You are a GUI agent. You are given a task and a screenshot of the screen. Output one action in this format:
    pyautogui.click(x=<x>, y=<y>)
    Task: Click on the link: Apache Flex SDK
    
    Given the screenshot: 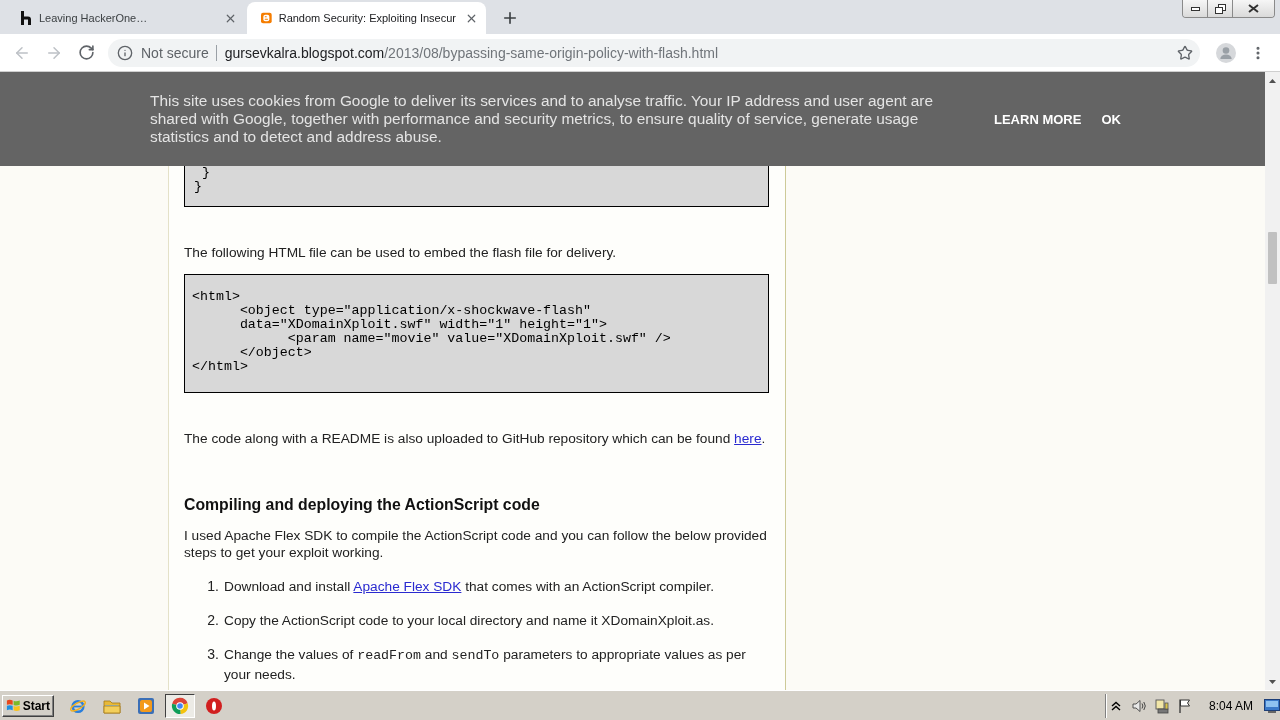 What is the action you would take?
    pyautogui.click(x=407, y=586)
    